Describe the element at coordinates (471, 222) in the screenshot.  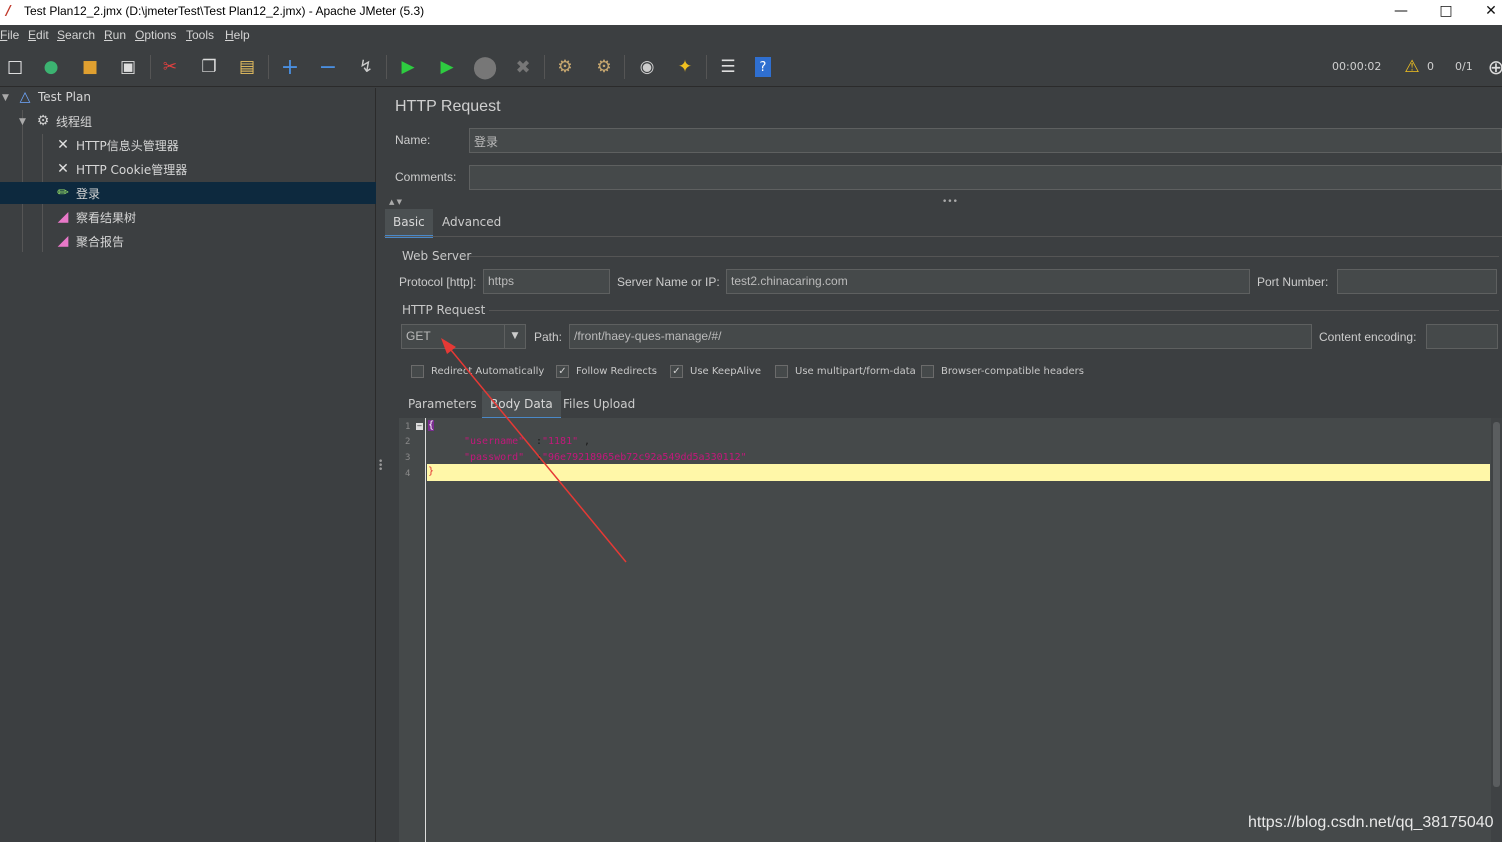
I see `tab-advanced: Advanced` at that location.